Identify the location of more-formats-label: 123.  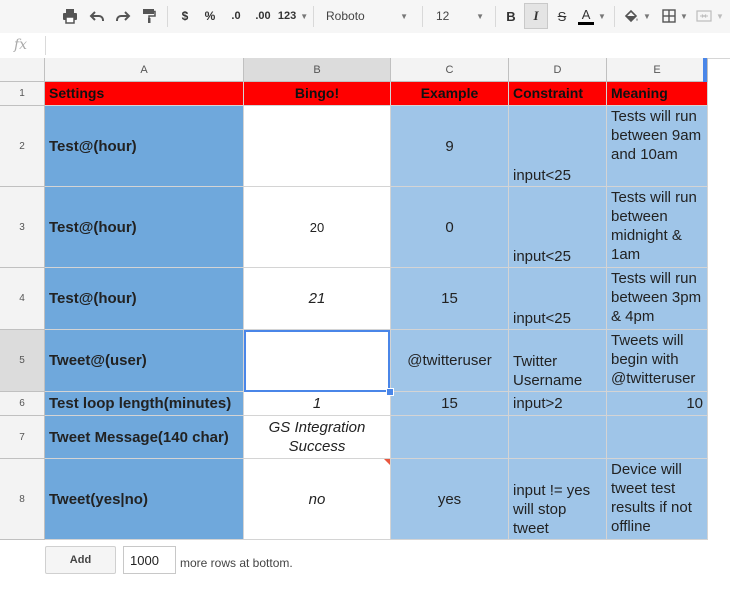
(287, 16).